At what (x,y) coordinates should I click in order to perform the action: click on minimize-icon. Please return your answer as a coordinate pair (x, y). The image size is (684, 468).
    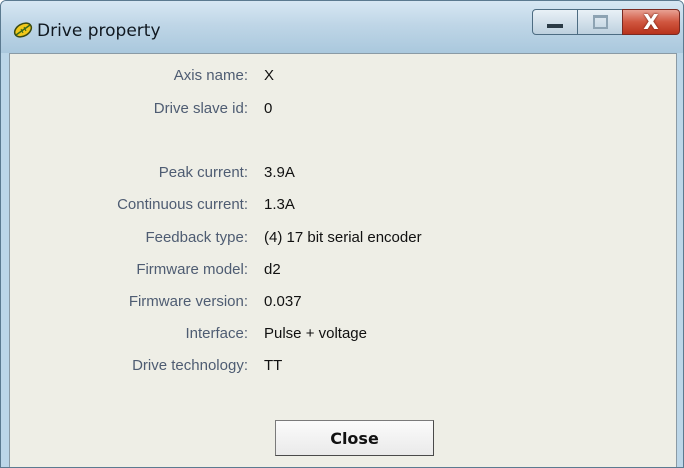
    Looking at the image, I should click on (555, 26).